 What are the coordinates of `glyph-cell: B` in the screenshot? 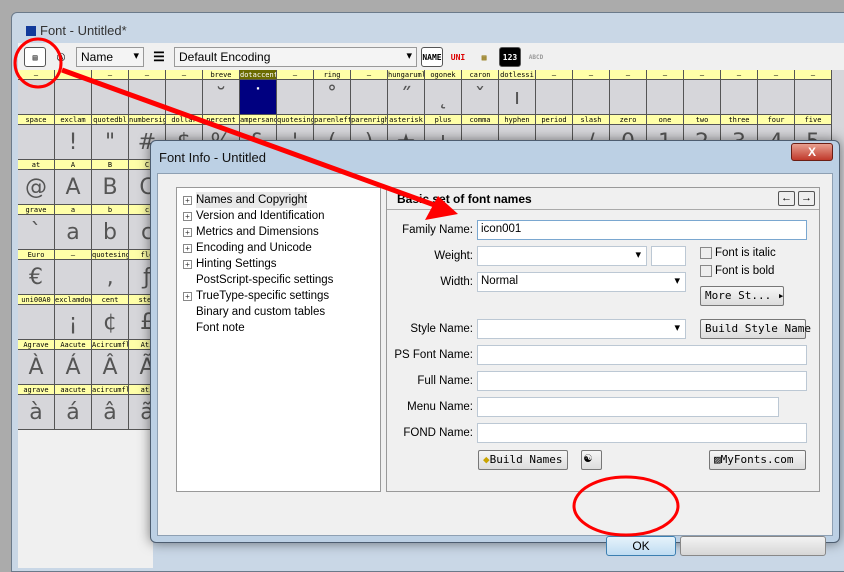 It's located at (110, 187).